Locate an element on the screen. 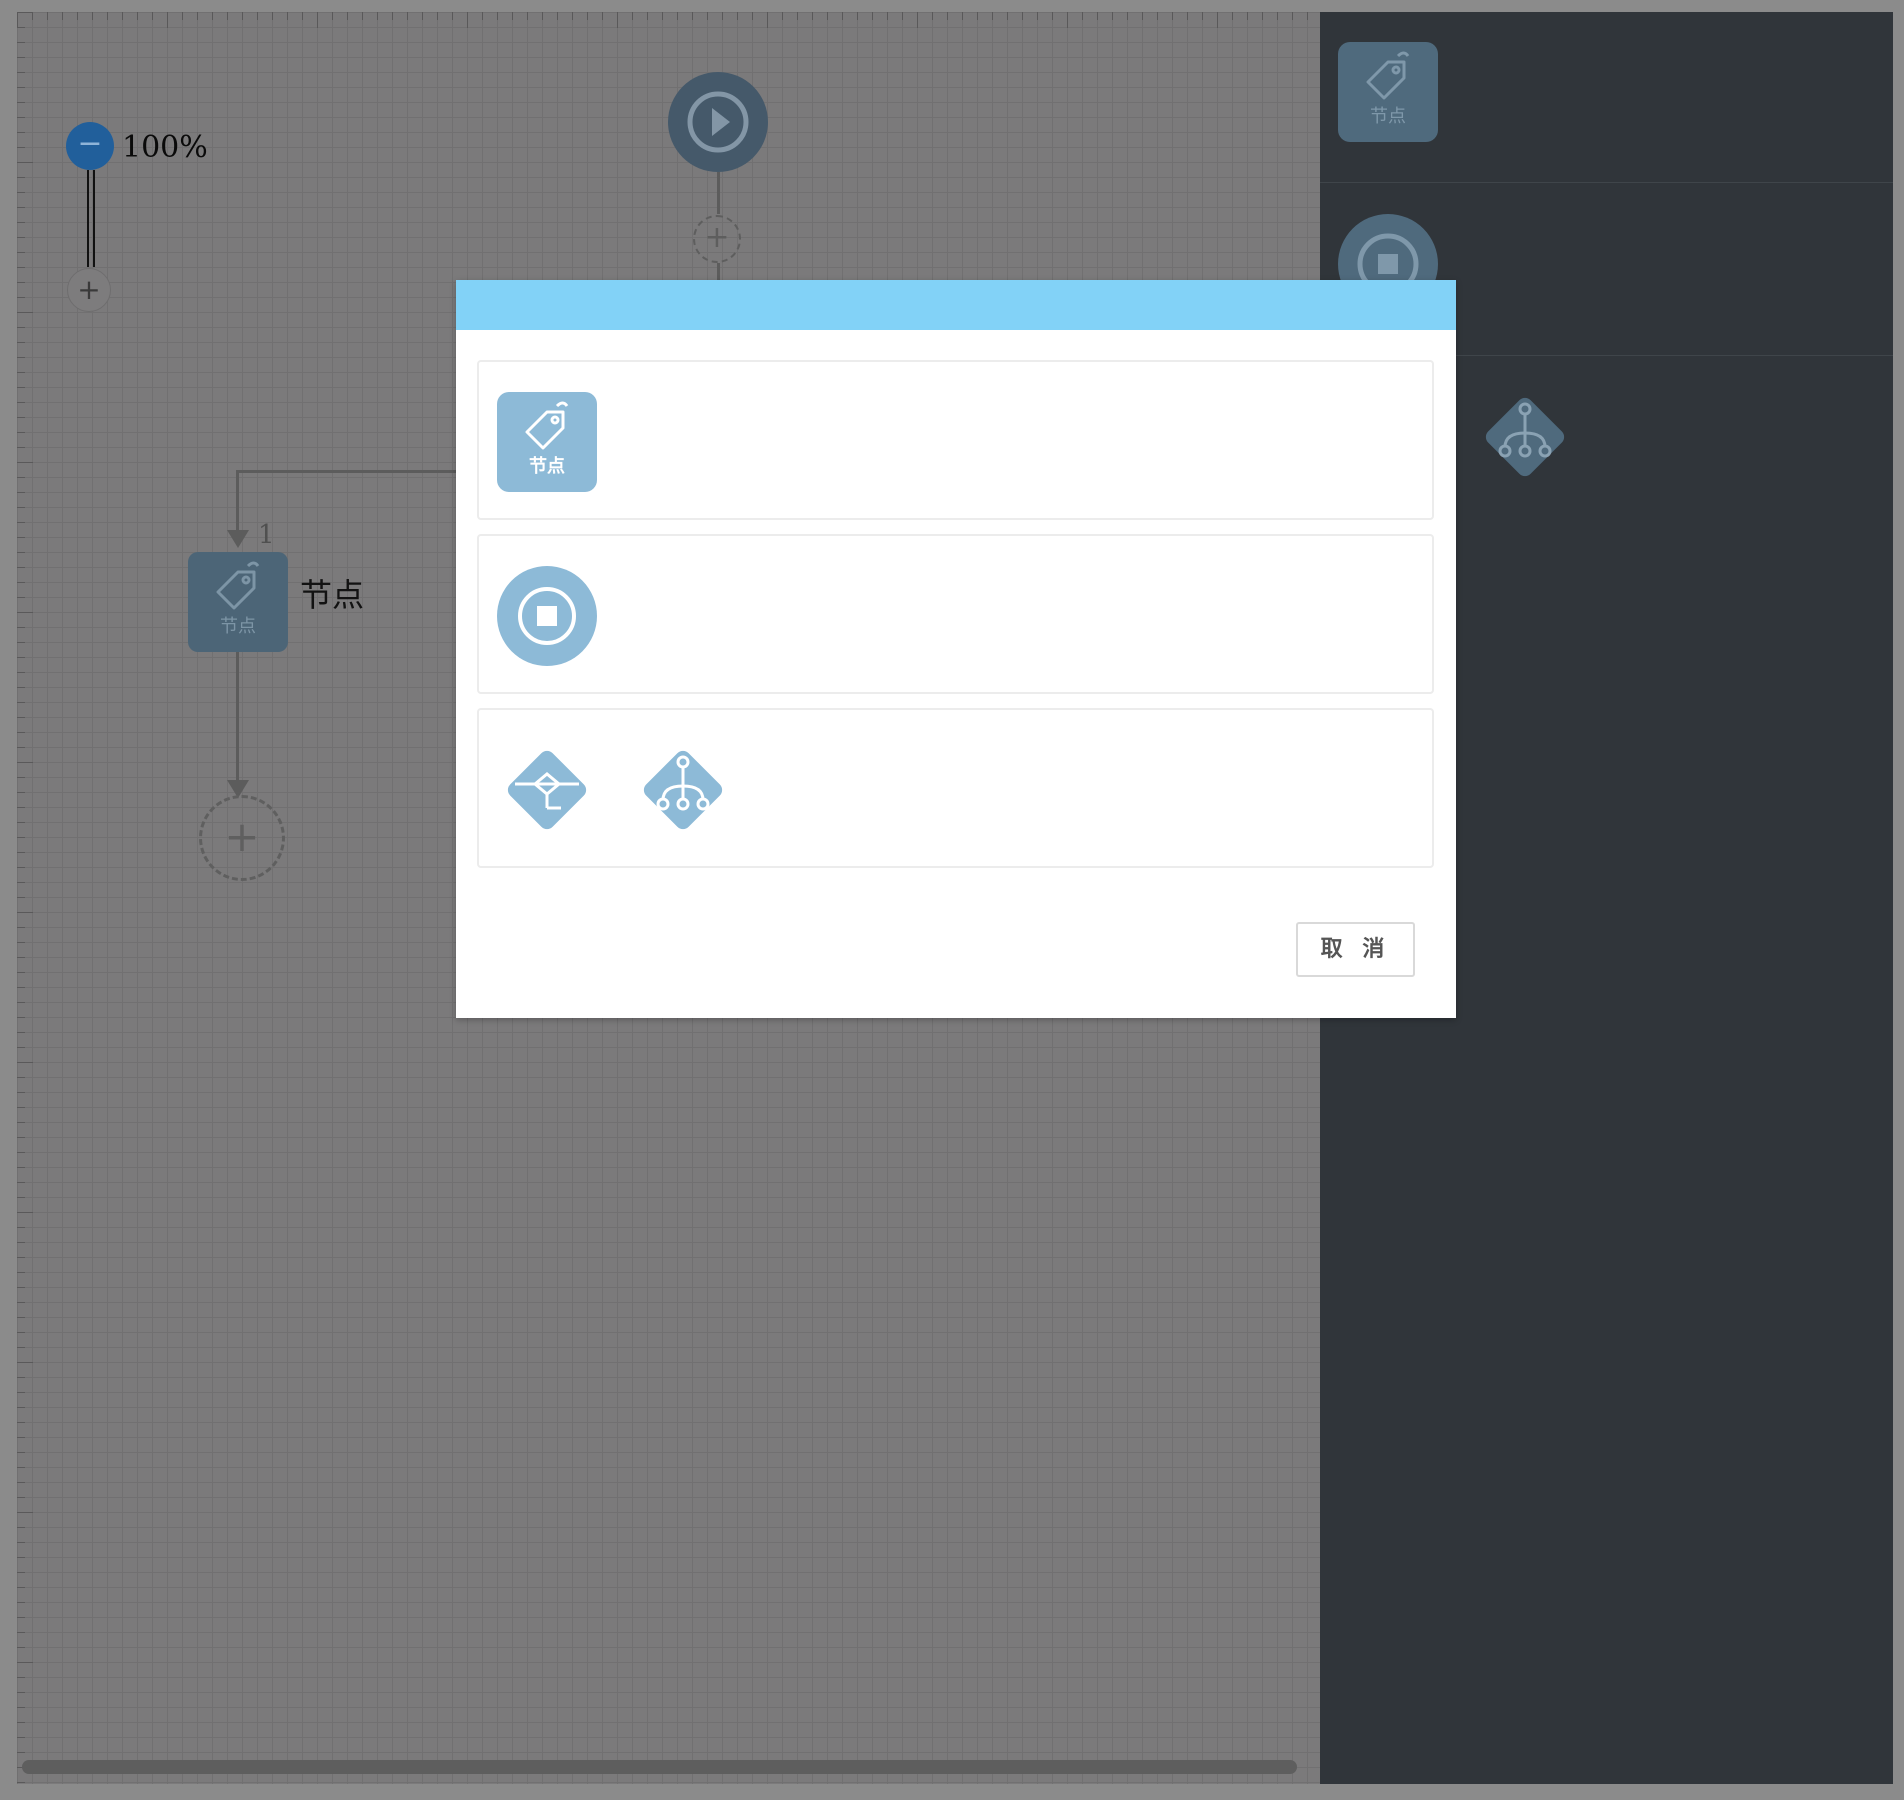 This screenshot has height=1800, width=1904. zoom-in-button: + is located at coordinates (89, 290).